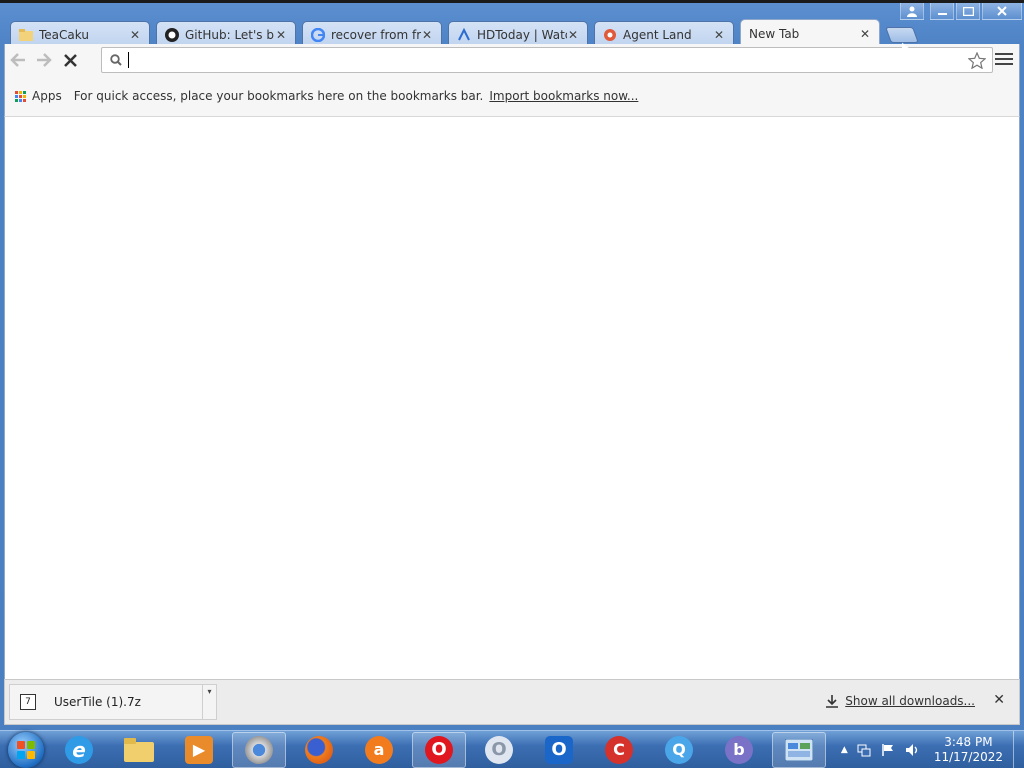 This screenshot has height=768, width=1024. What do you see at coordinates (116, 60) in the screenshot?
I see `search-icon` at bounding box center [116, 60].